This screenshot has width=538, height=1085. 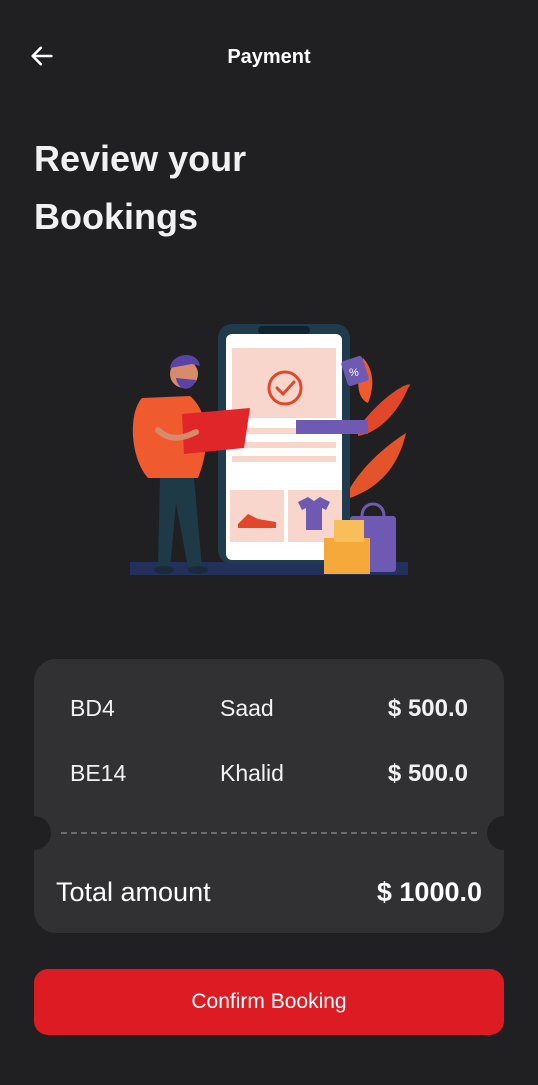 What do you see at coordinates (284, 330) in the screenshot?
I see `phone-notch` at bounding box center [284, 330].